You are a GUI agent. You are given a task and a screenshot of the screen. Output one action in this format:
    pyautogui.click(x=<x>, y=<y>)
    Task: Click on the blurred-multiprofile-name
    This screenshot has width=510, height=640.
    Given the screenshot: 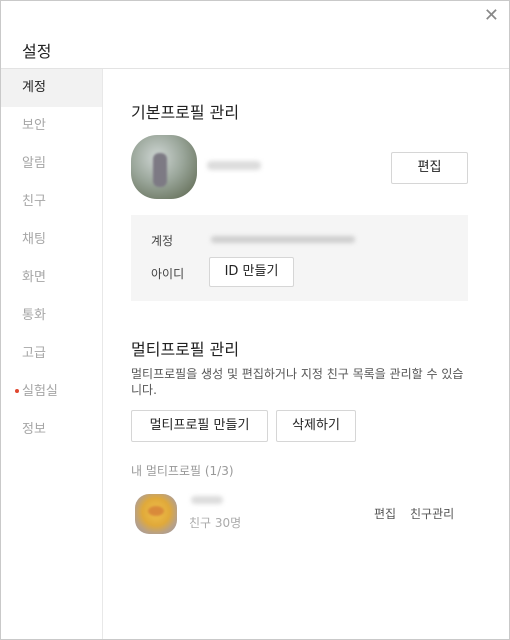 What is the action you would take?
    pyautogui.click(x=207, y=500)
    